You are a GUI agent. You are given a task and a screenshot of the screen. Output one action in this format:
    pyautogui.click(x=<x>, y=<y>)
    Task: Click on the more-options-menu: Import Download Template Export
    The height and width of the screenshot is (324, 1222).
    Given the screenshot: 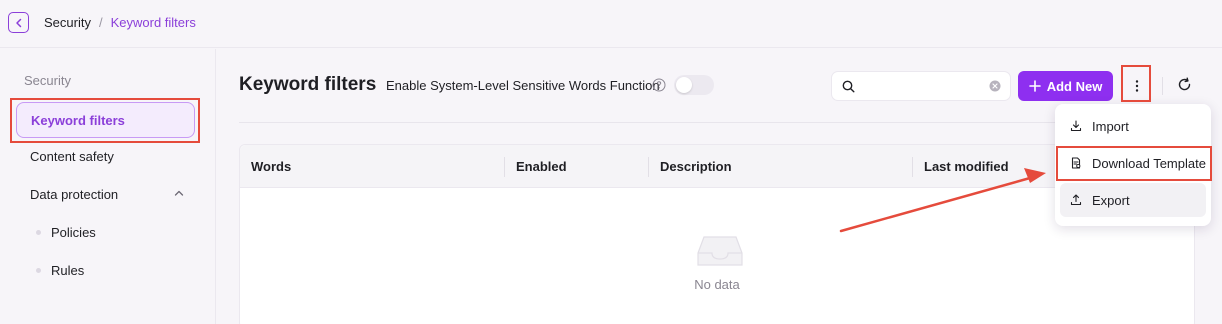 What is the action you would take?
    pyautogui.click(x=1133, y=165)
    